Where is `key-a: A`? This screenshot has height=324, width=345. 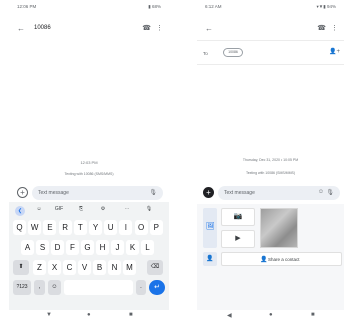
key-a: A is located at coordinates (27, 247).